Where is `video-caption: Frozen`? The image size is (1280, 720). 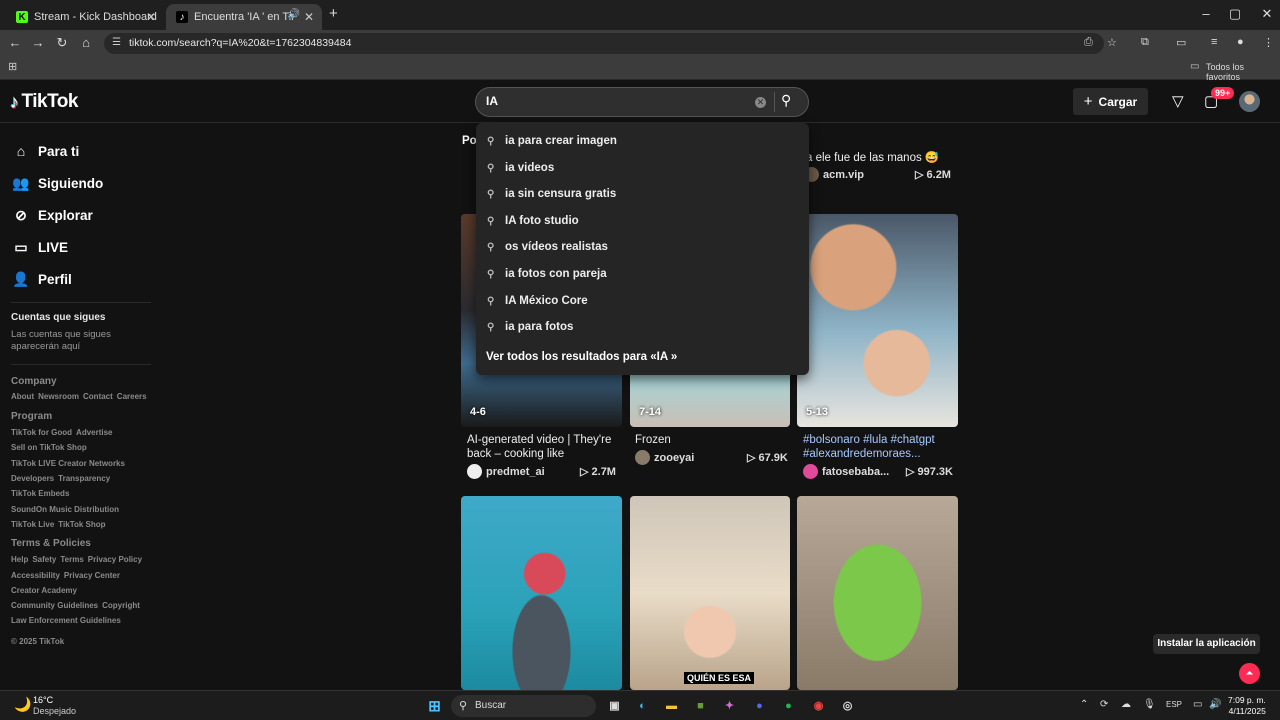
video-caption: Frozen is located at coordinates (653, 440).